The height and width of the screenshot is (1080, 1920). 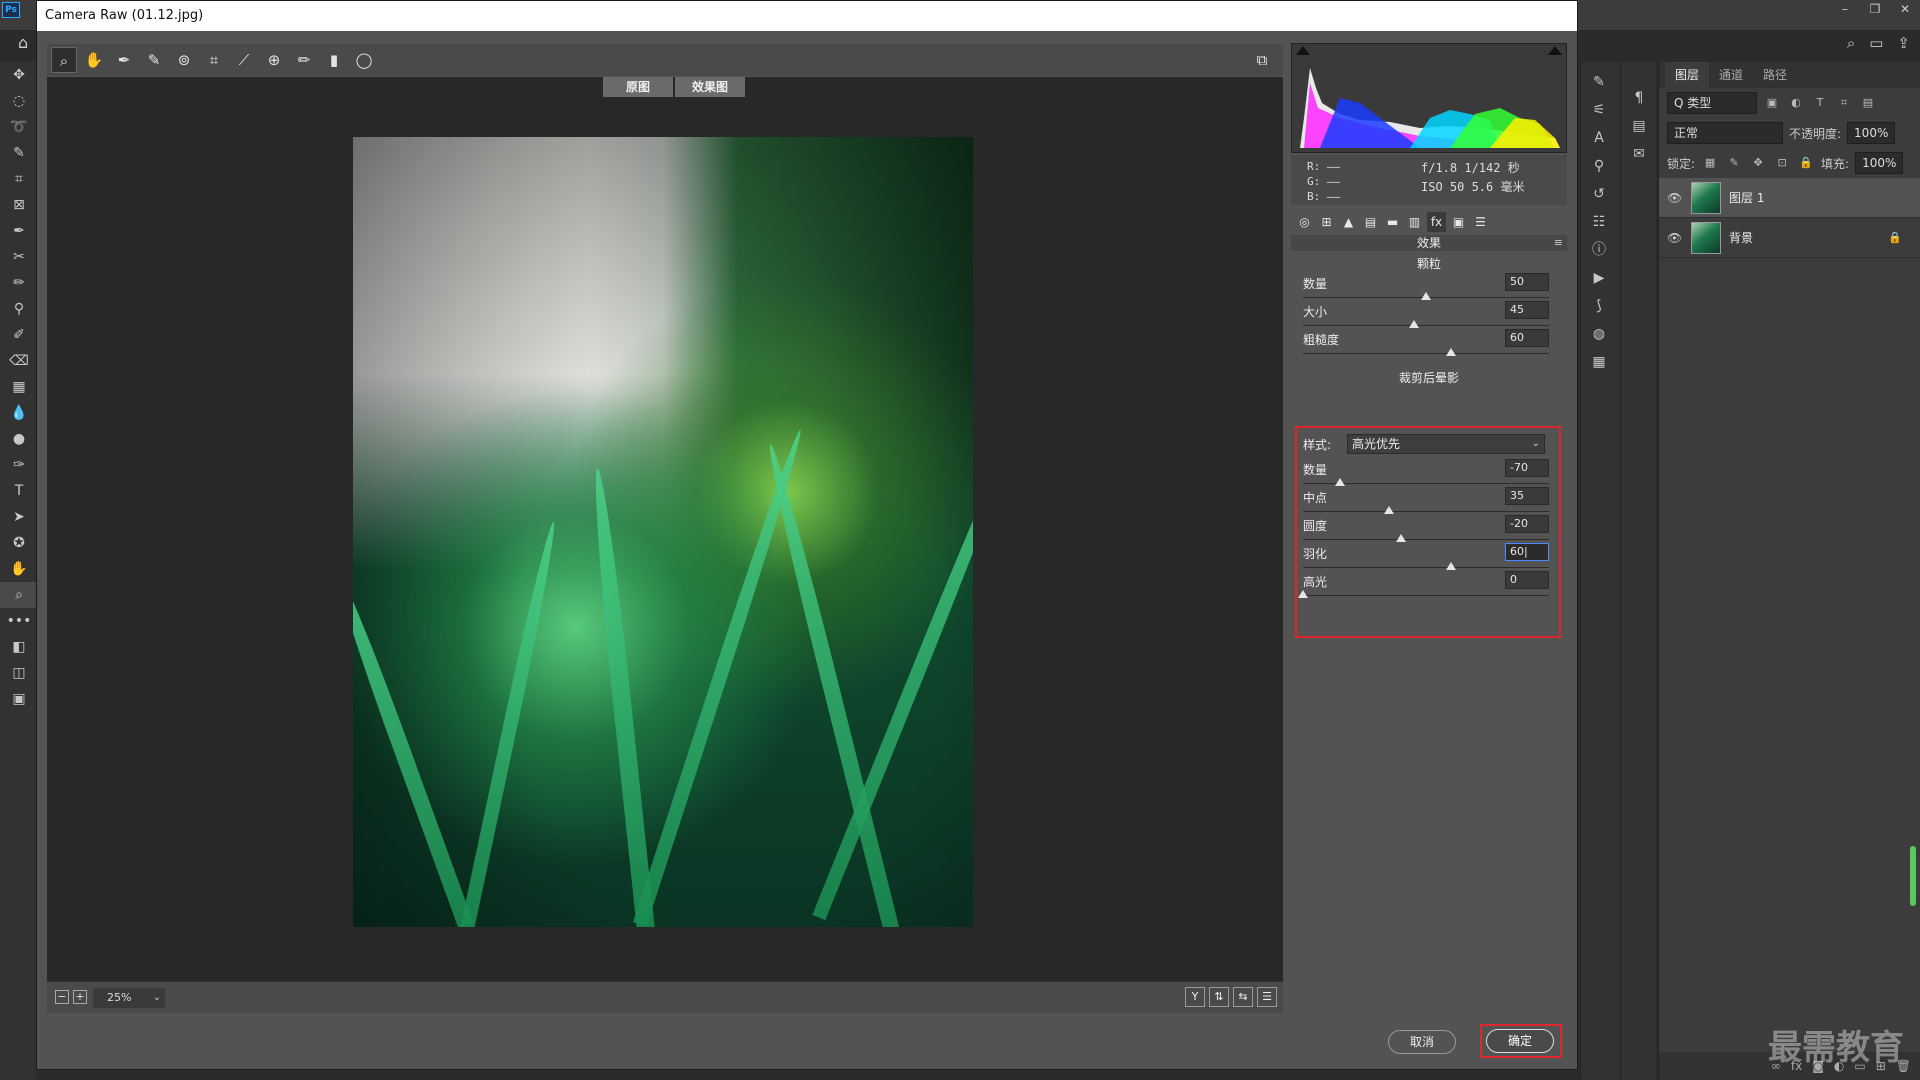 I want to click on move-tool-icon: ✥, so click(x=19, y=75).